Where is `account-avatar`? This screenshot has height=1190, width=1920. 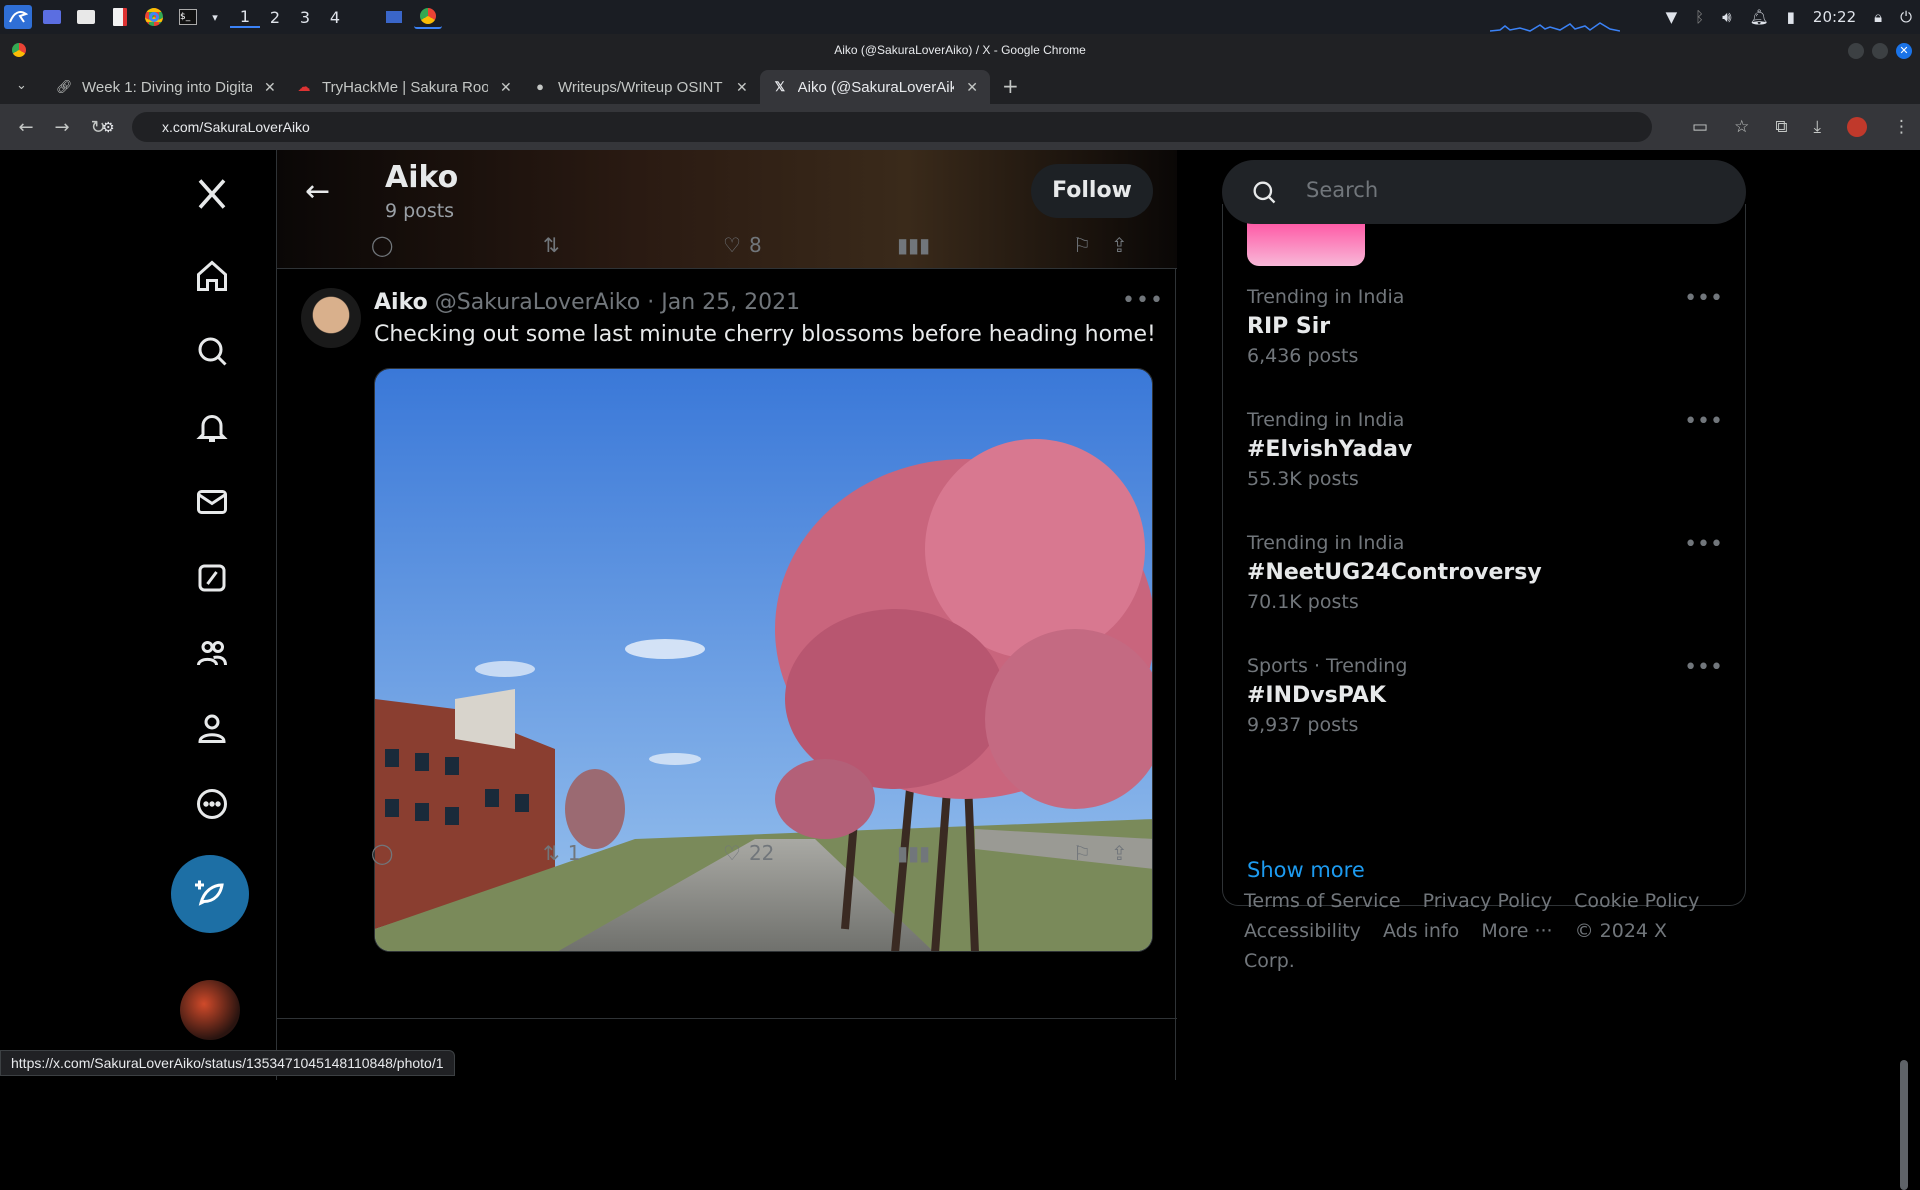 account-avatar is located at coordinates (210, 1010).